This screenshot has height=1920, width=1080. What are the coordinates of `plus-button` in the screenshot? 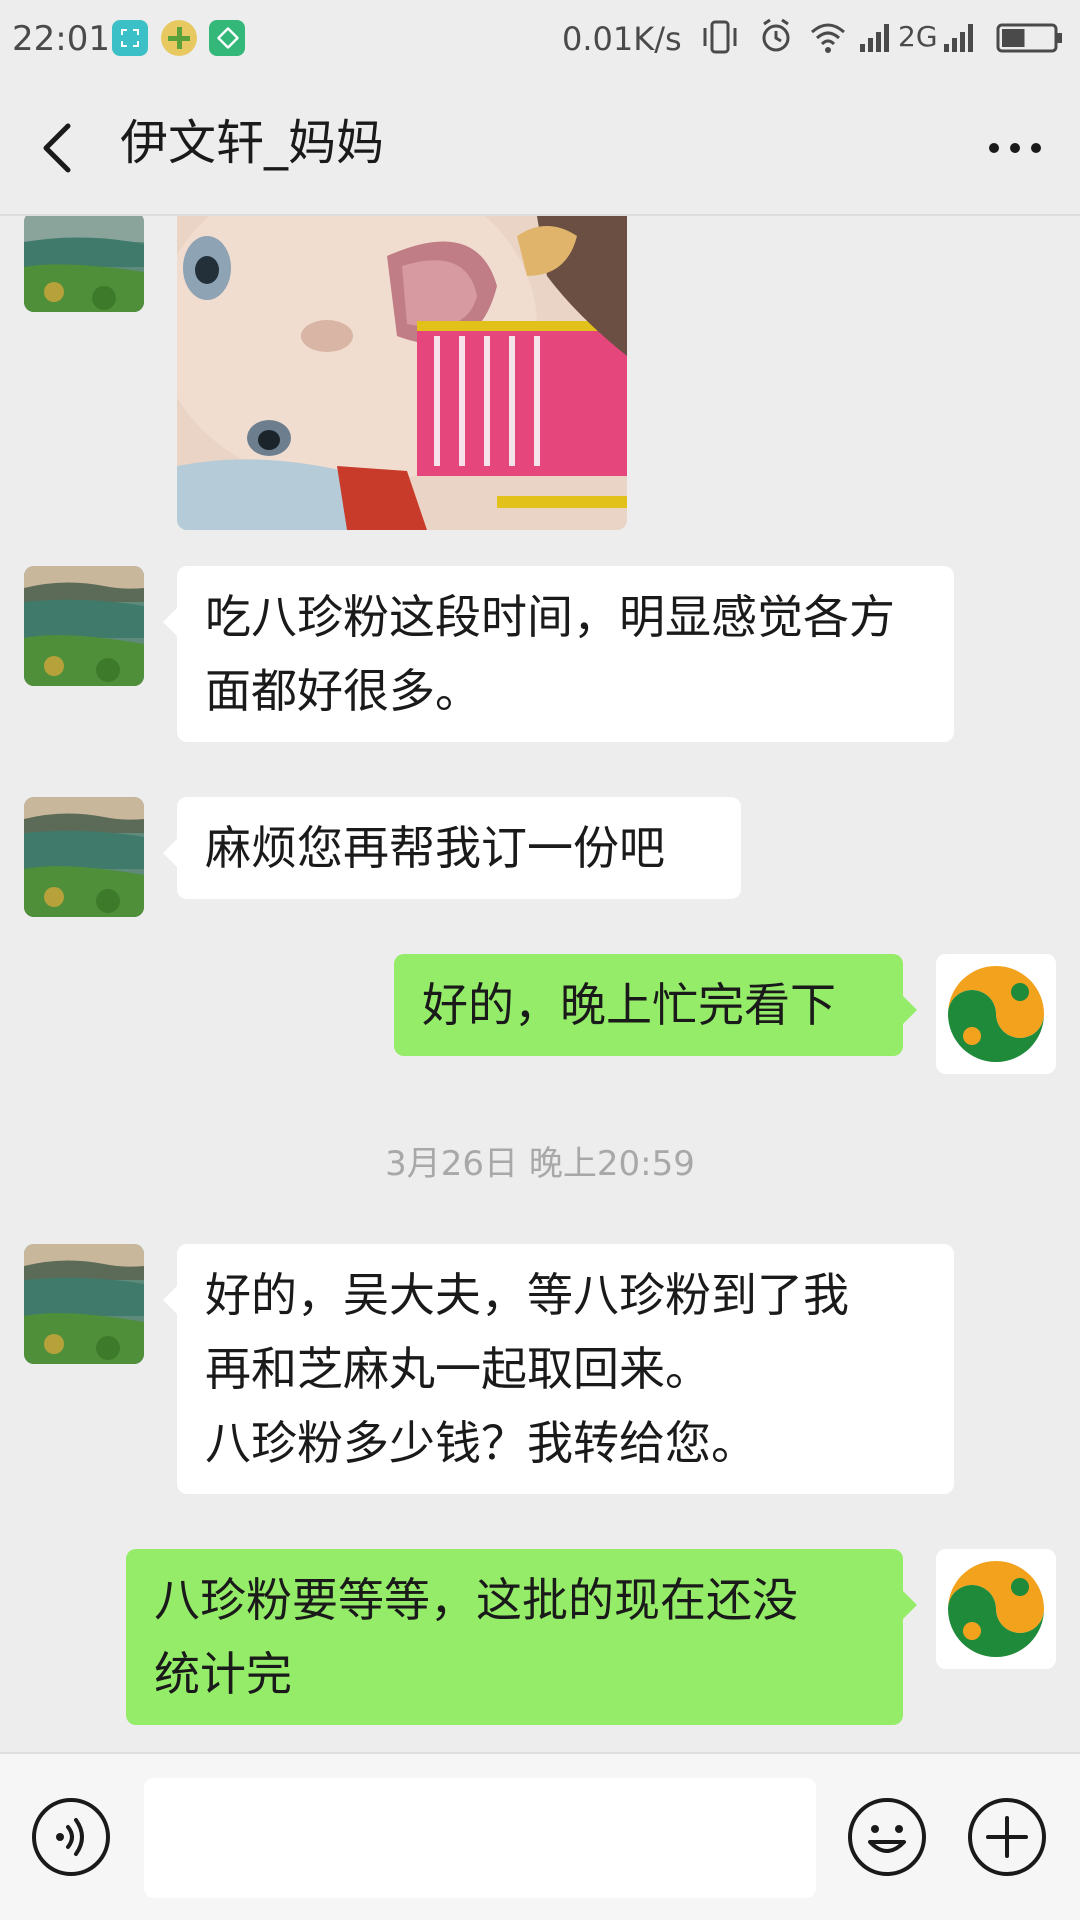 It's located at (1007, 1837).